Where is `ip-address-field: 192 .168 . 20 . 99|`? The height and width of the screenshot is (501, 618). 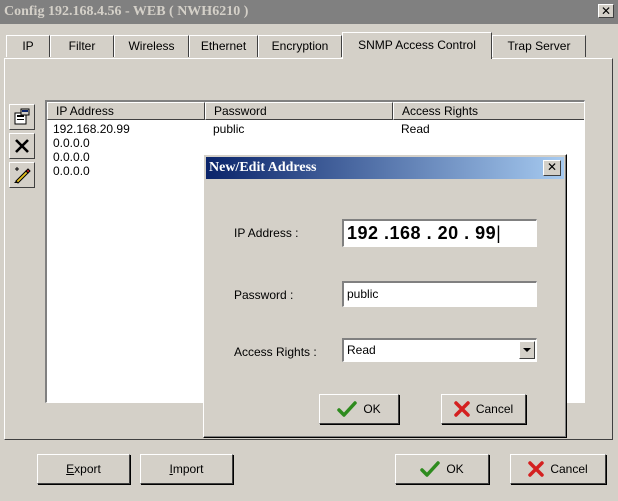
ip-address-field: 192 .168 . 20 . 99| is located at coordinates (439, 233).